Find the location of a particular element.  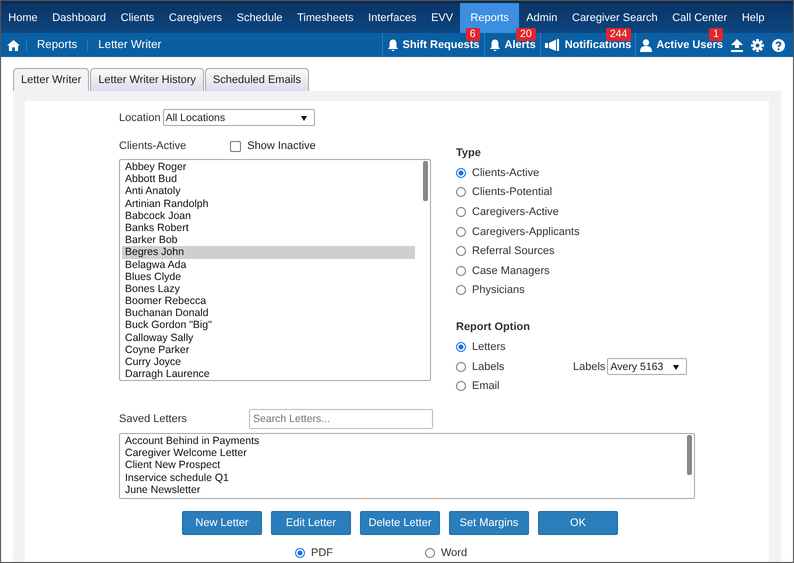

action-button: New Letter is located at coordinates (222, 522).